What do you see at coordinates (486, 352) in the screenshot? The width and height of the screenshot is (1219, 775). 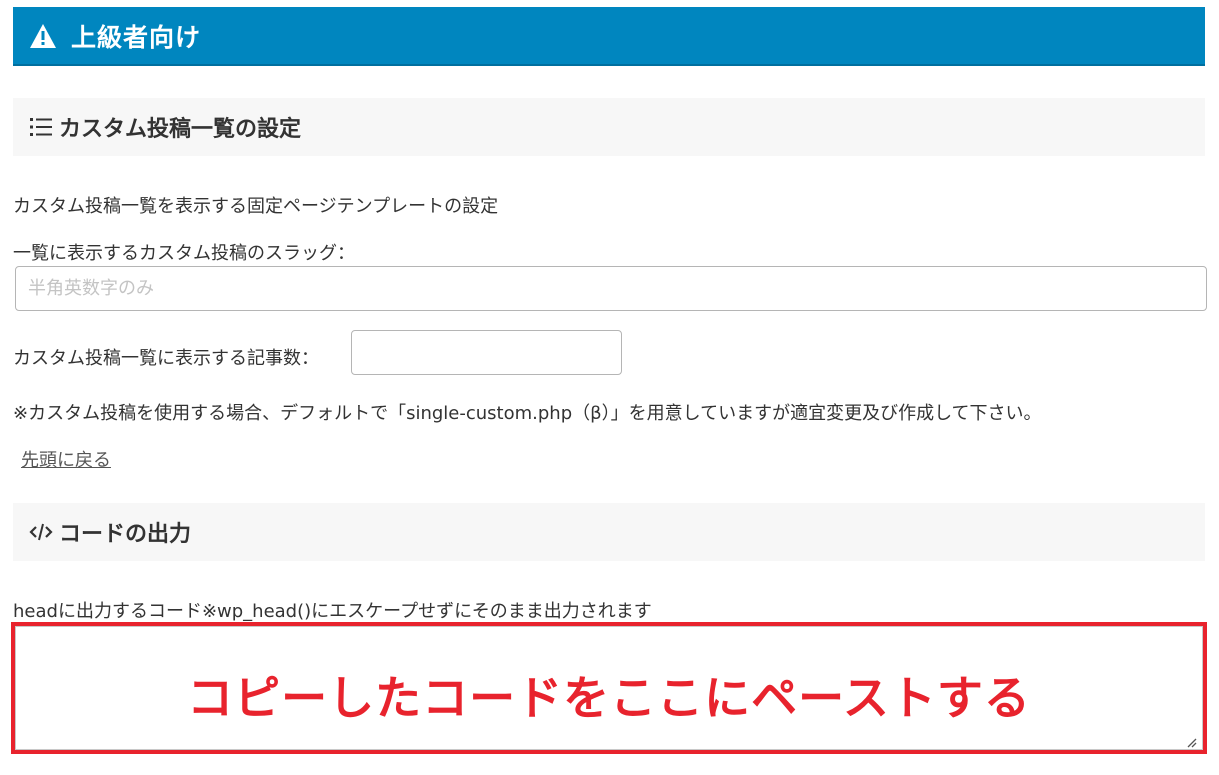 I see `post-count-input` at bounding box center [486, 352].